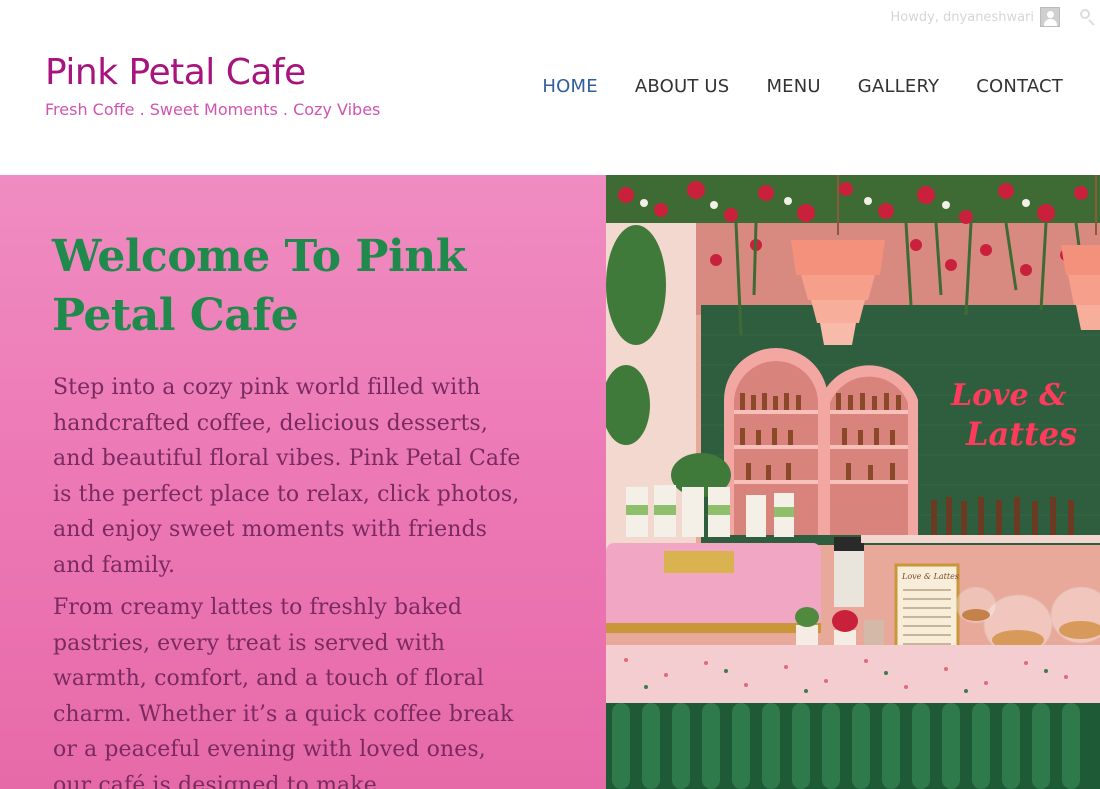 The image size is (1100, 789). Describe the element at coordinates (175, 72) in the screenshot. I see `site-title: Pink Petal Cafe` at that location.